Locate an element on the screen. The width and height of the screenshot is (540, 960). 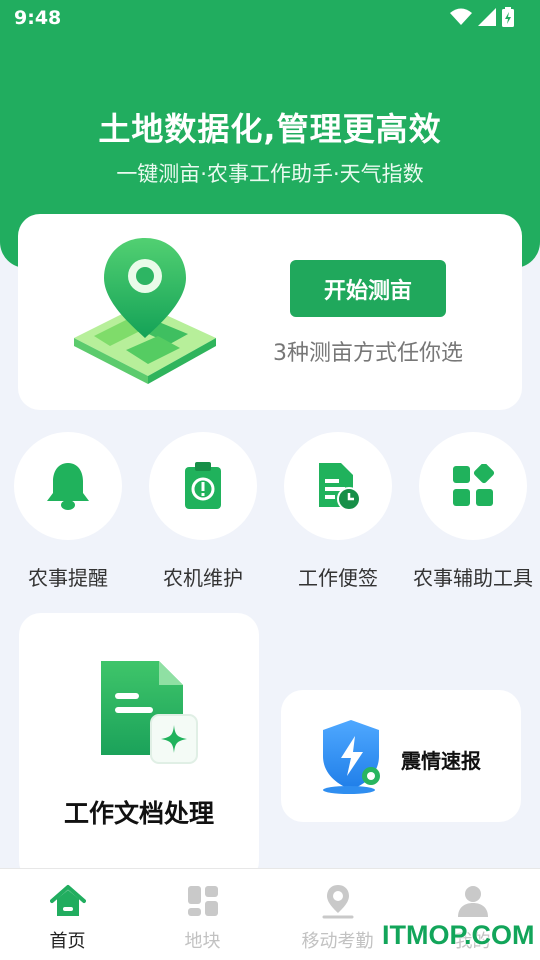
quick-action-label: 农机维护 is located at coordinates (203, 578).